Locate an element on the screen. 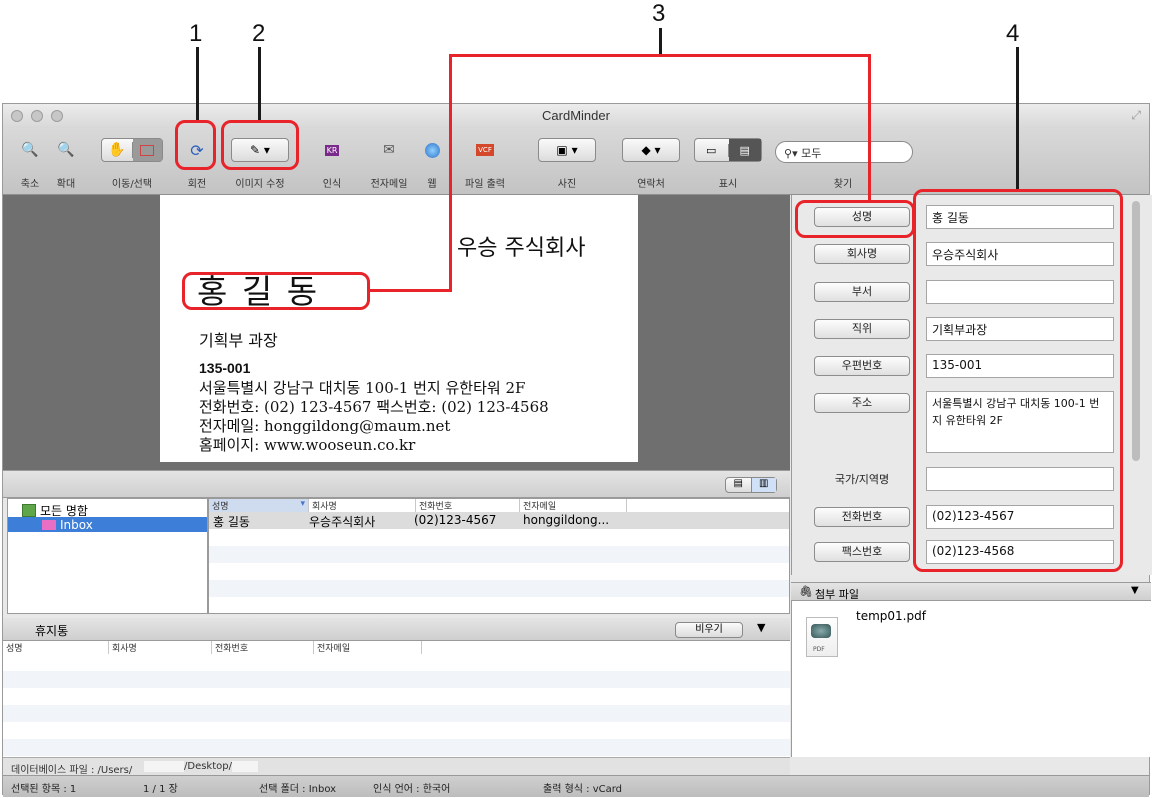 The image size is (1152, 798). leader-line-3-stem is located at coordinates (660, 41).